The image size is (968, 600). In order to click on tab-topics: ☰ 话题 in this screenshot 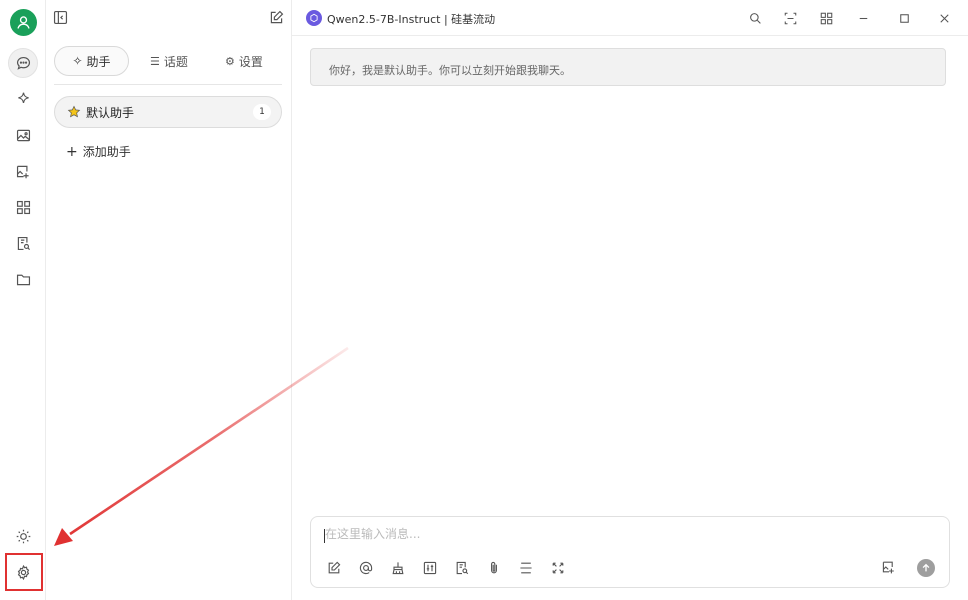, I will do `click(169, 61)`.